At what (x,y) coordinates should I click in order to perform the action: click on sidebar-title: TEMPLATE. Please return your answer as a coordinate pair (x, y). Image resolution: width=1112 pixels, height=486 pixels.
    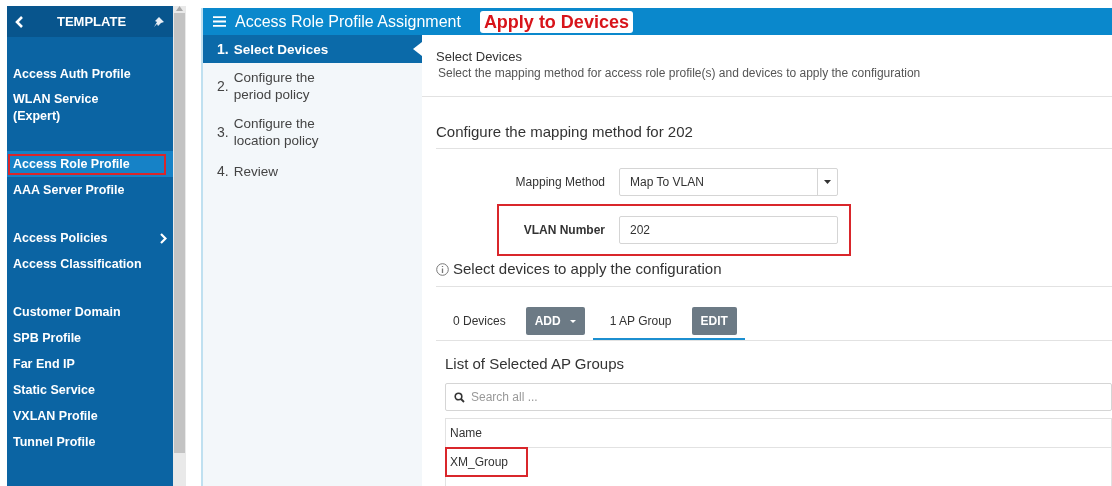
    Looking at the image, I should click on (92, 21).